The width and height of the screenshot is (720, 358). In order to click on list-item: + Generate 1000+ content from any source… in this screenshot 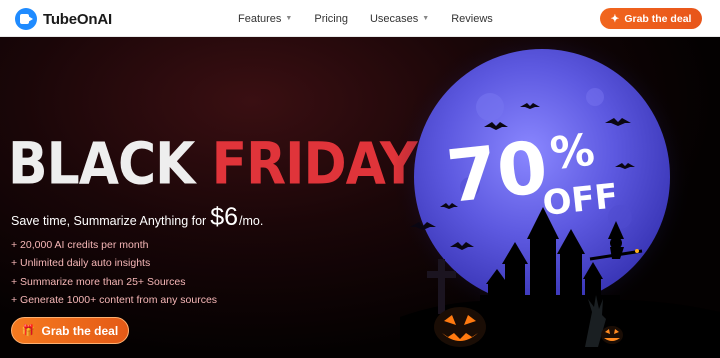, I will do `click(114, 299)`.